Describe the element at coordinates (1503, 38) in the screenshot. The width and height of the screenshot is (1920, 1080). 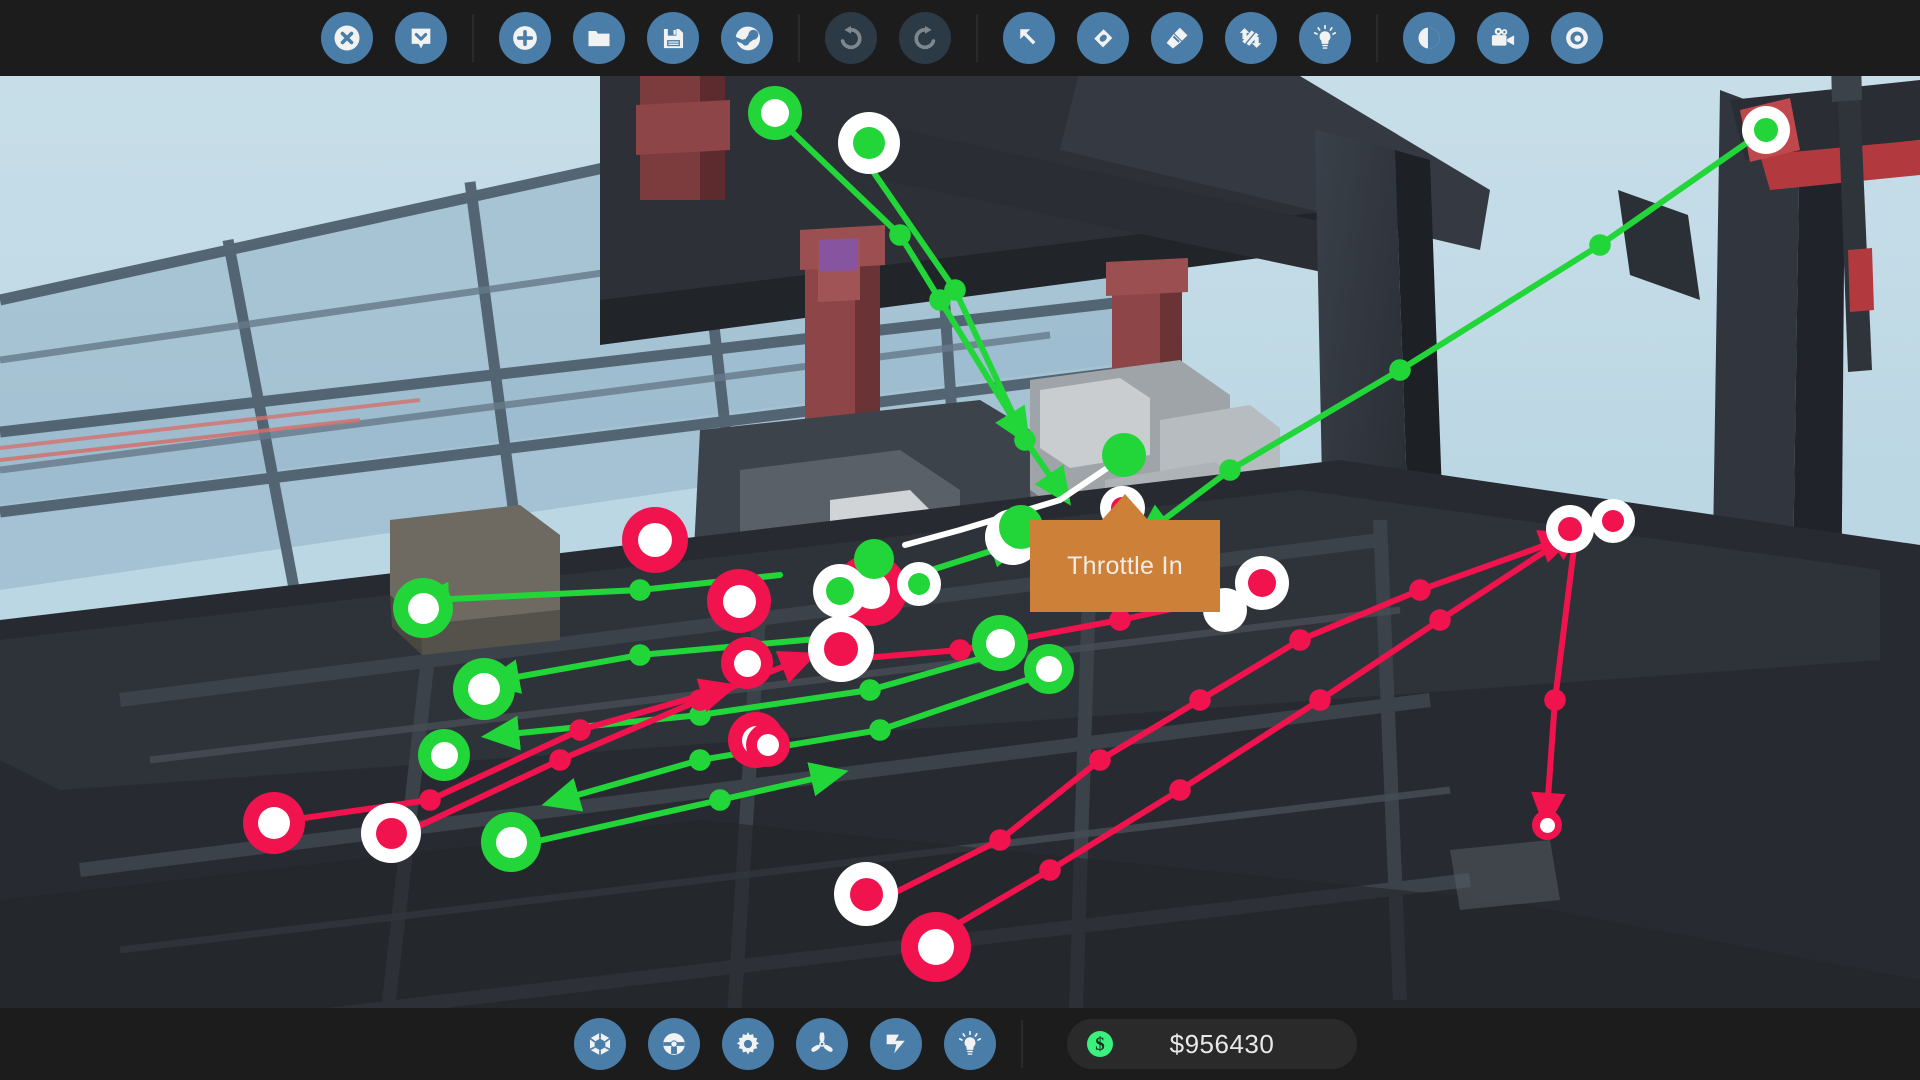
I see `camera-button` at that location.